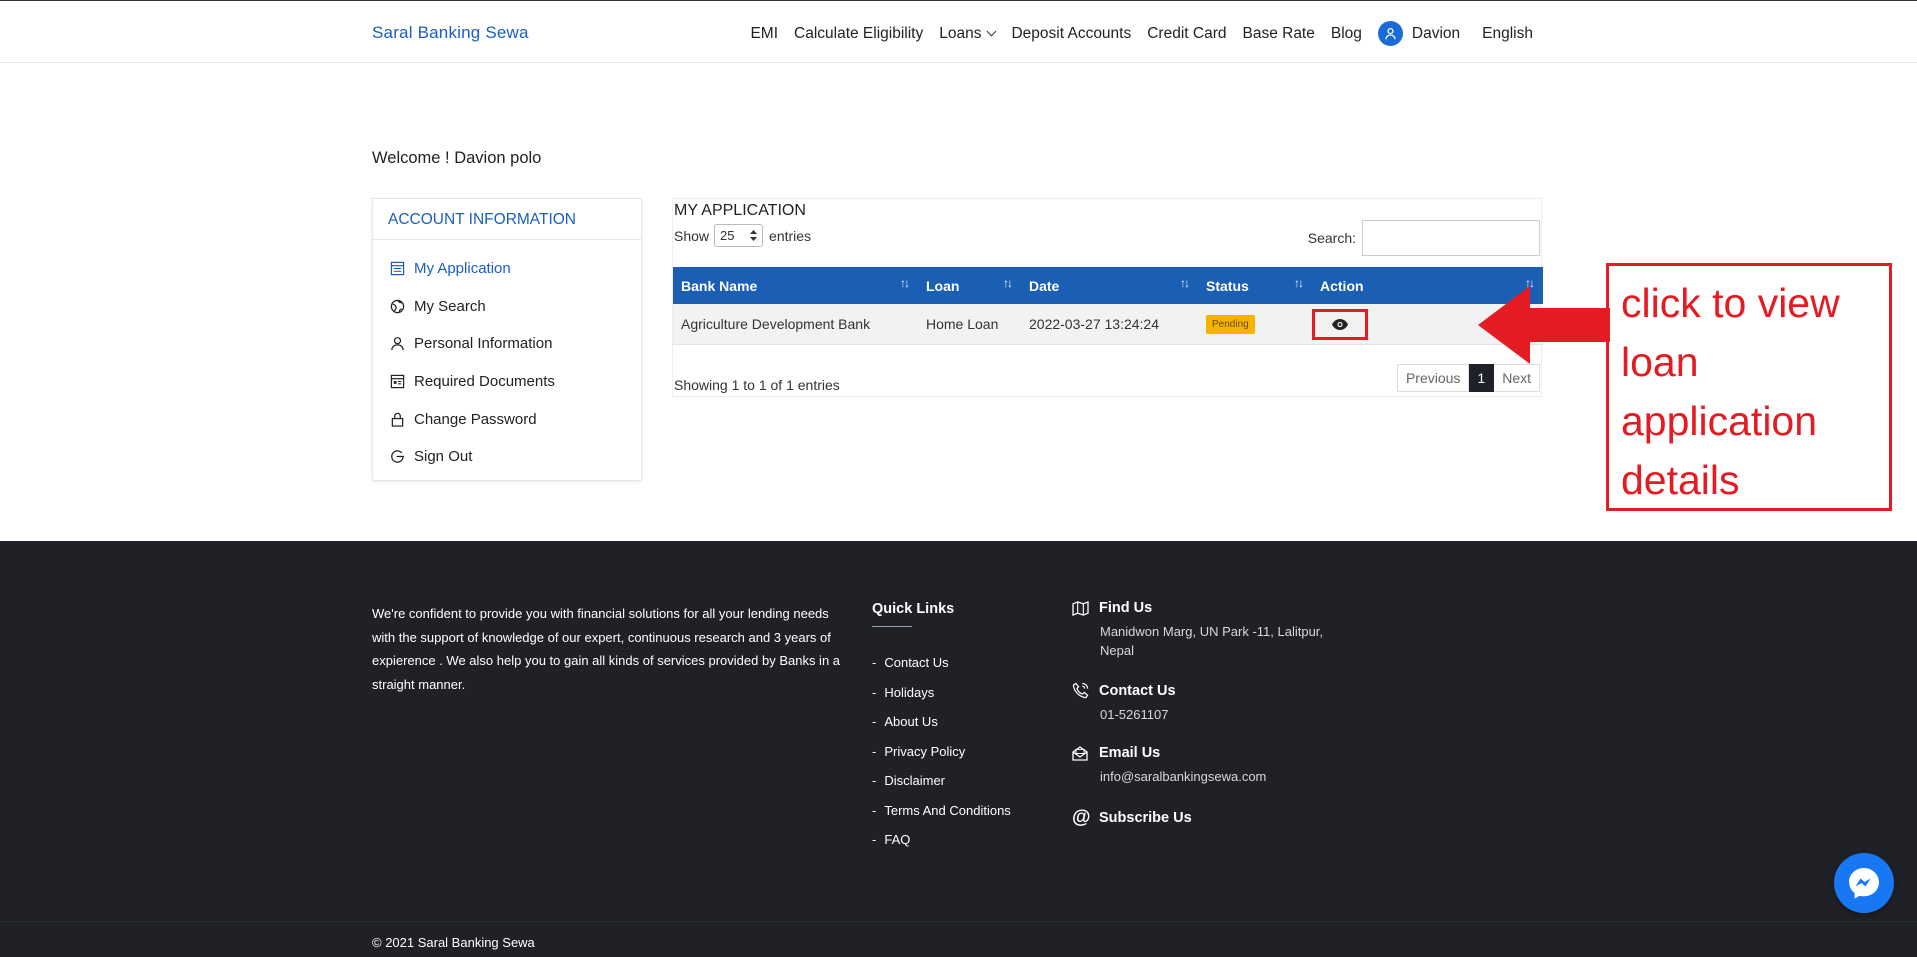  I want to click on footer-subscribe: @ Subscribe Us, so click(1132, 818).